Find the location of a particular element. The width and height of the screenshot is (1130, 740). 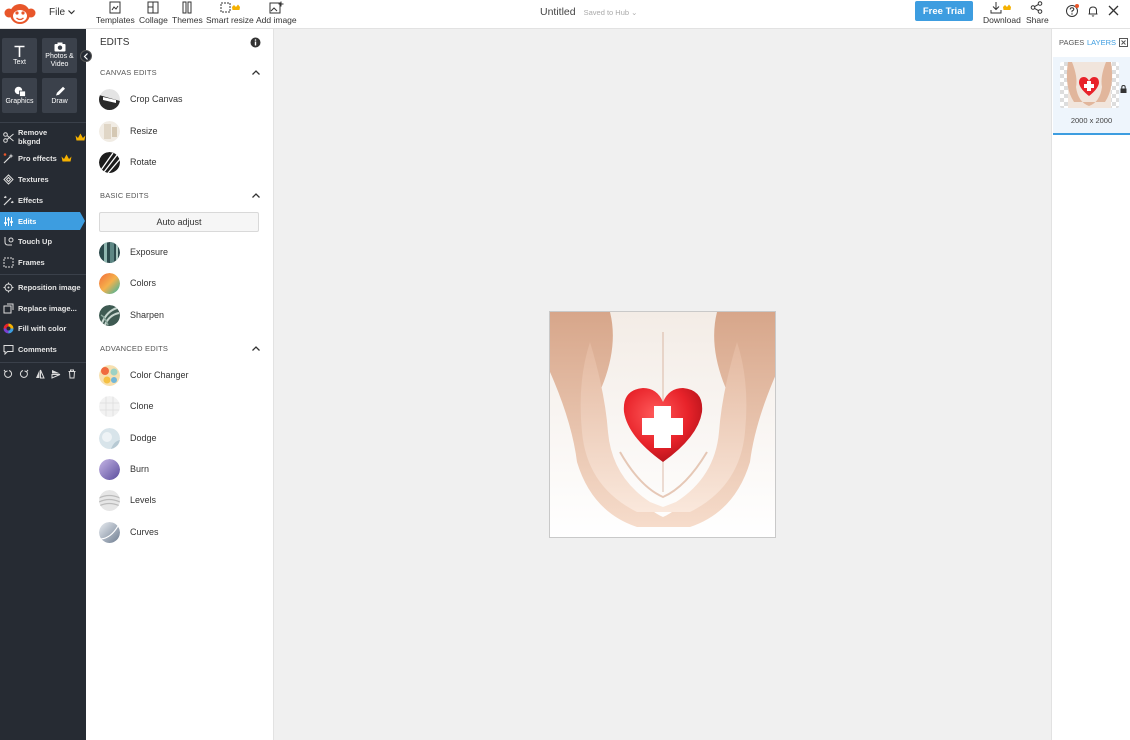

color-changer-icon is located at coordinates (109, 375).